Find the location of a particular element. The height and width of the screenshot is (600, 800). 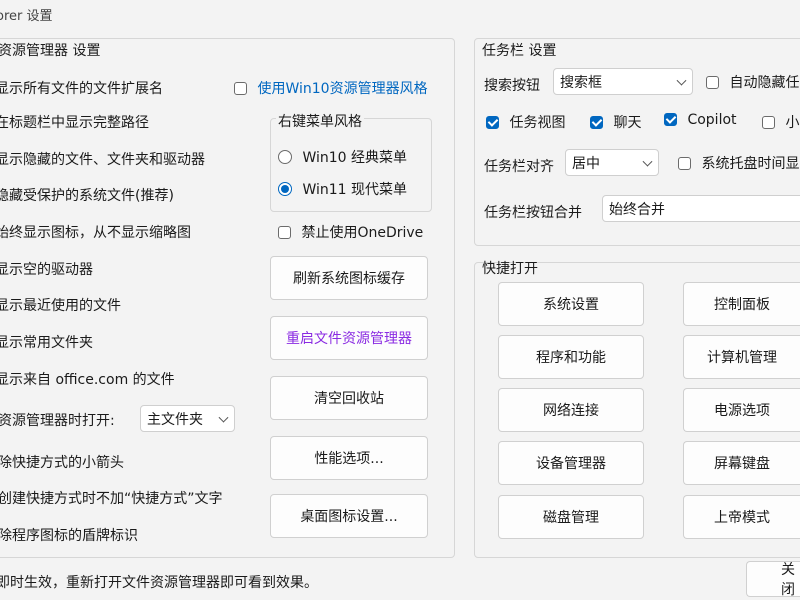

god-mode-button: 上帝模式 is located at coordinates (741, 517).